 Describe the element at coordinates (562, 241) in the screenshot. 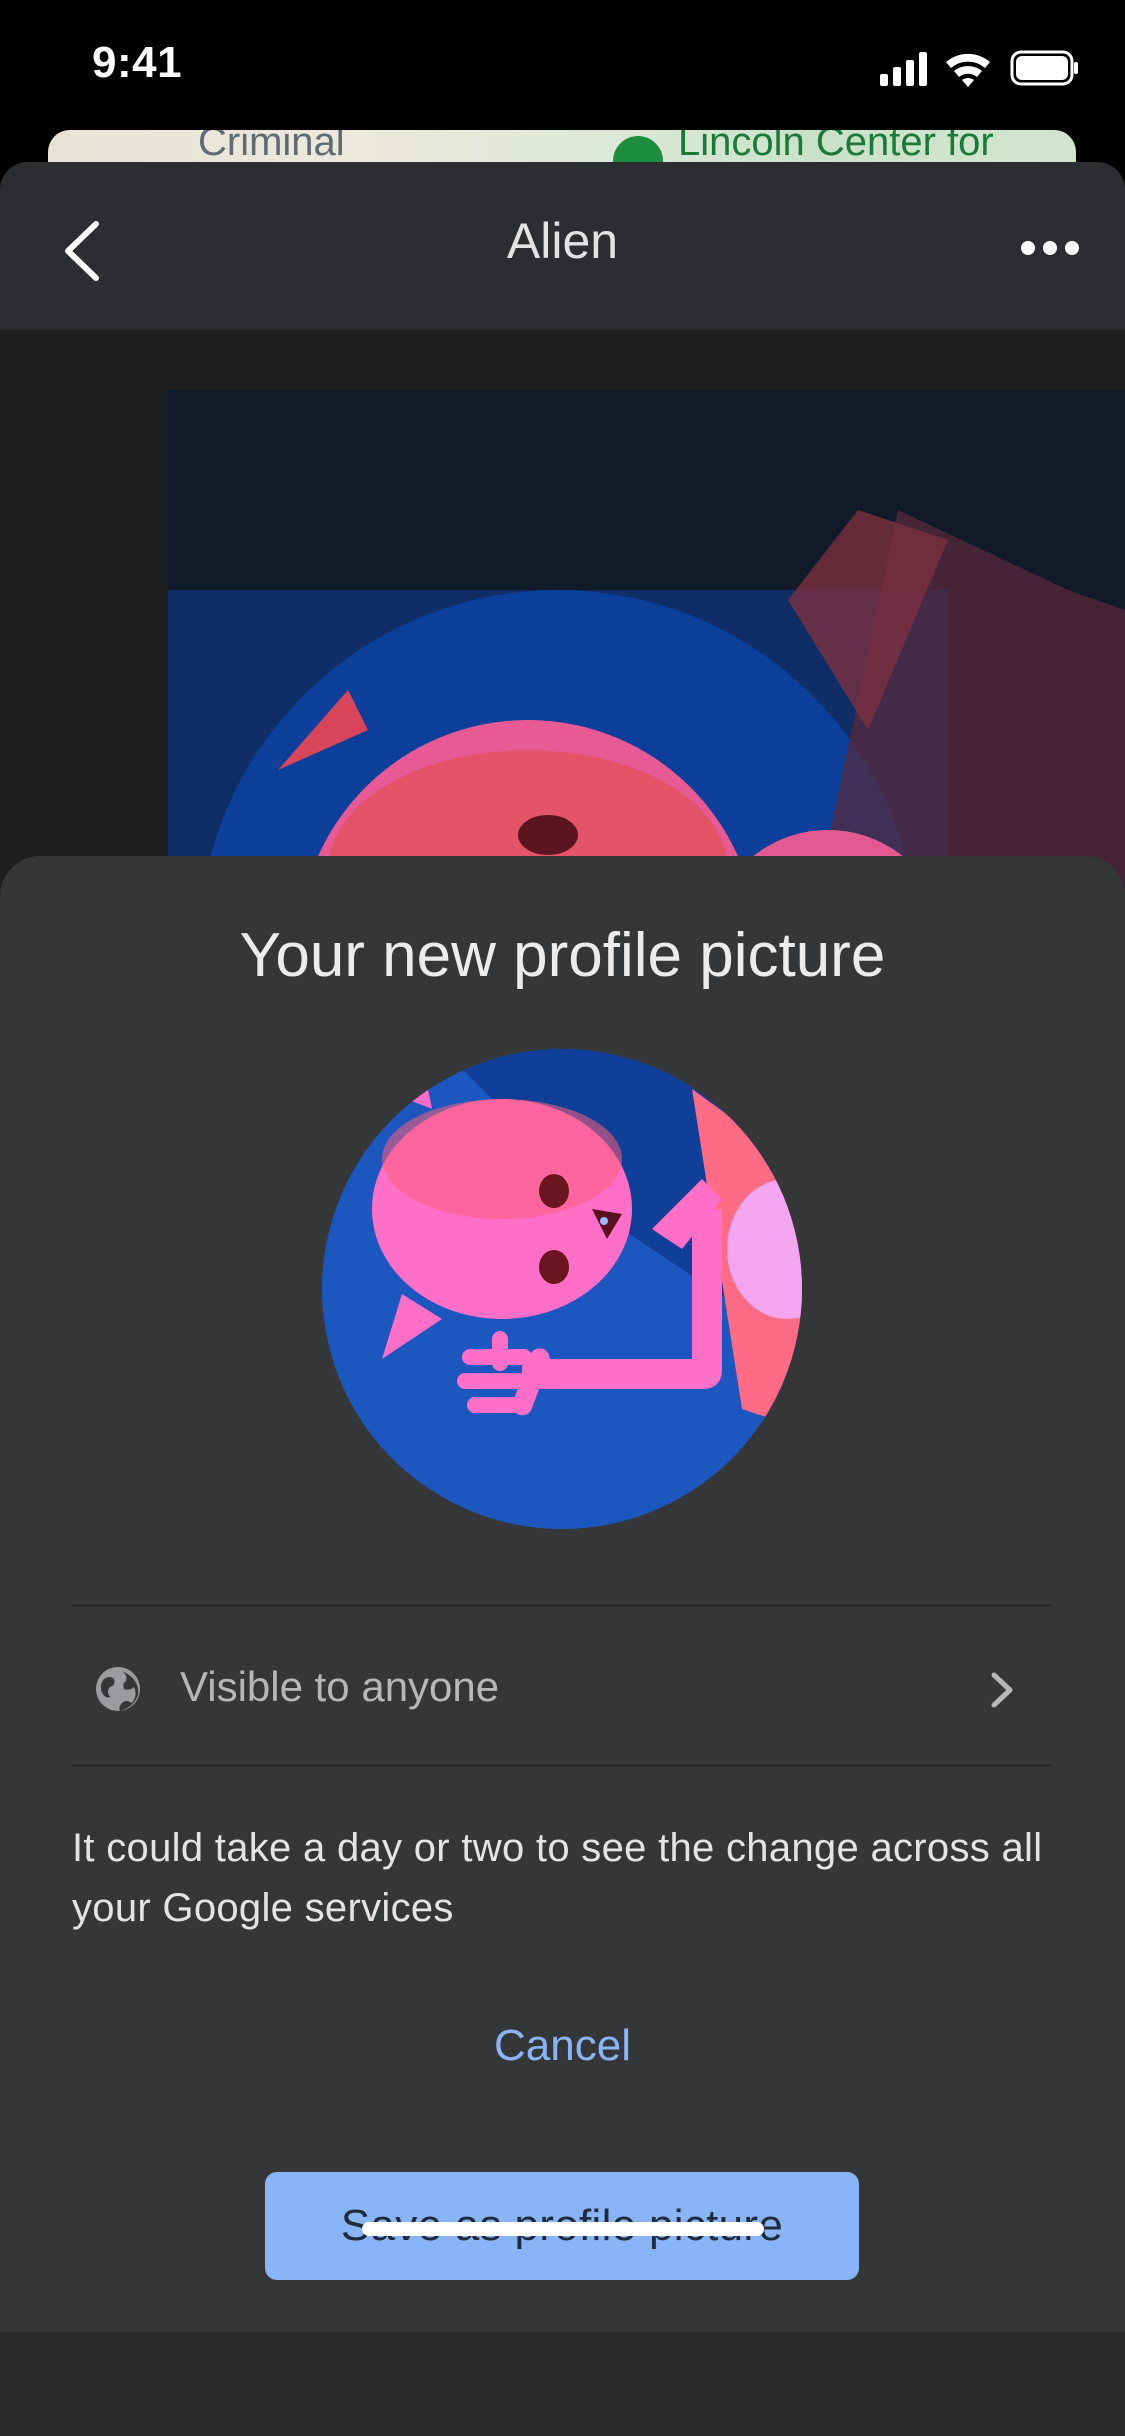

I see `page-title: Alien` at that location.